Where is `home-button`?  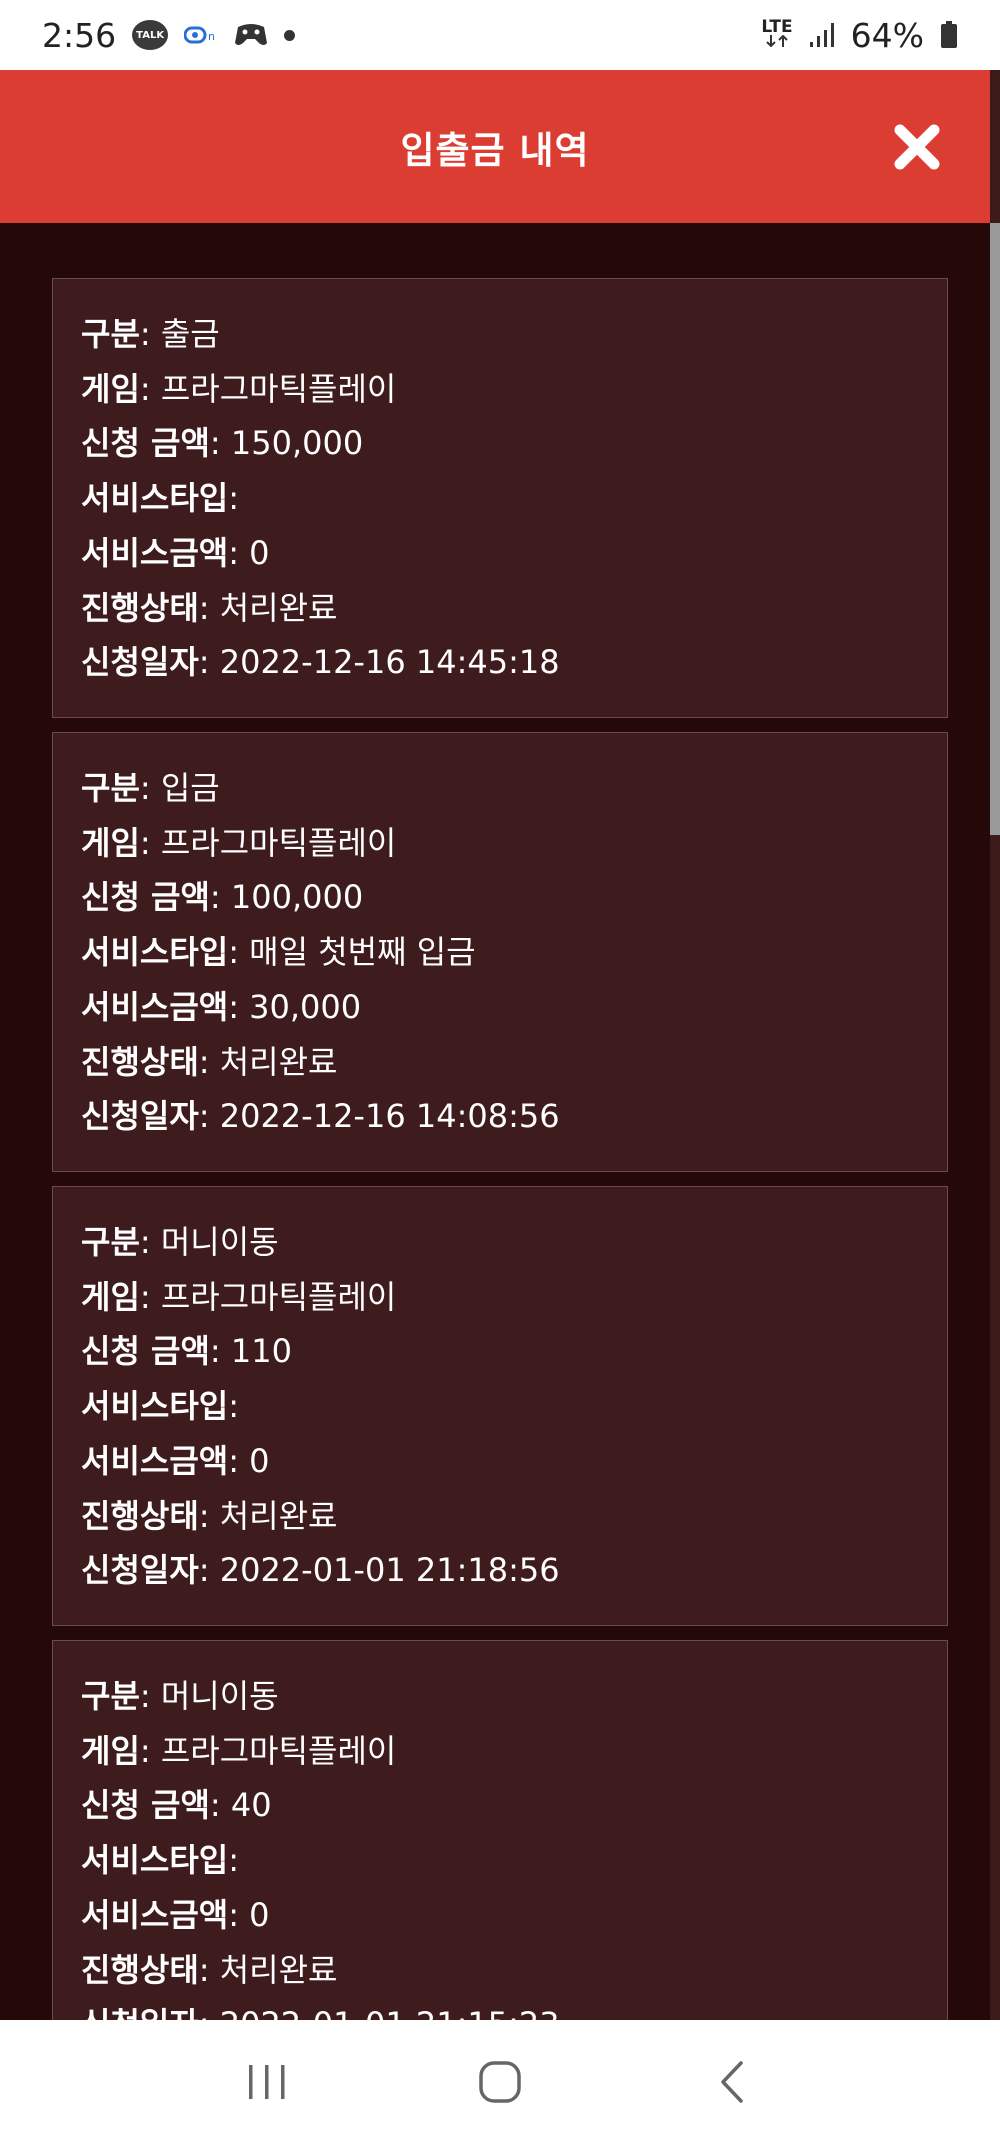
home-button is located at coordinates (500, 2082).